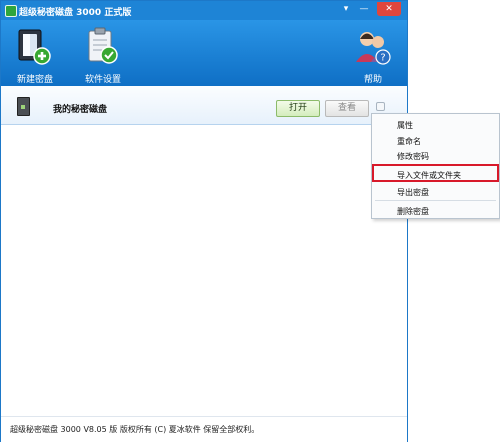 The height and width of the screenshot is (442, 500). What do you see at coordinates (435, 166) in the screenshot?
I see `context-menu: 属性 重命名 修改密码 导入文件或文件夹 导出密盘 删除密盘` at bounding box center [435, 166].